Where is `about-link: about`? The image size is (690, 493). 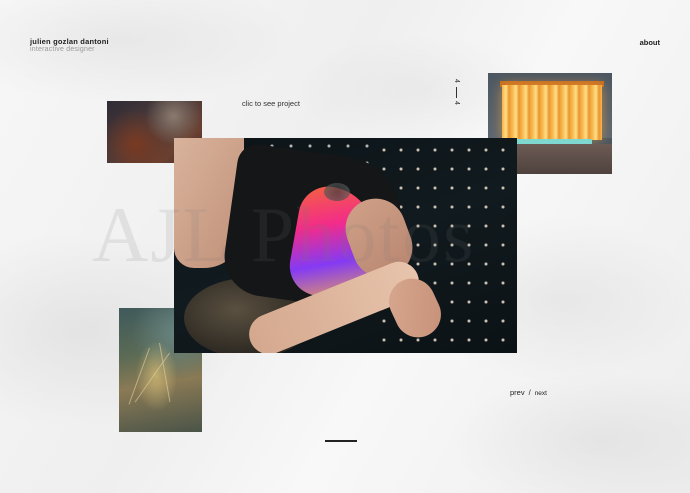 about-link: about is located at coordinates (650, 42).